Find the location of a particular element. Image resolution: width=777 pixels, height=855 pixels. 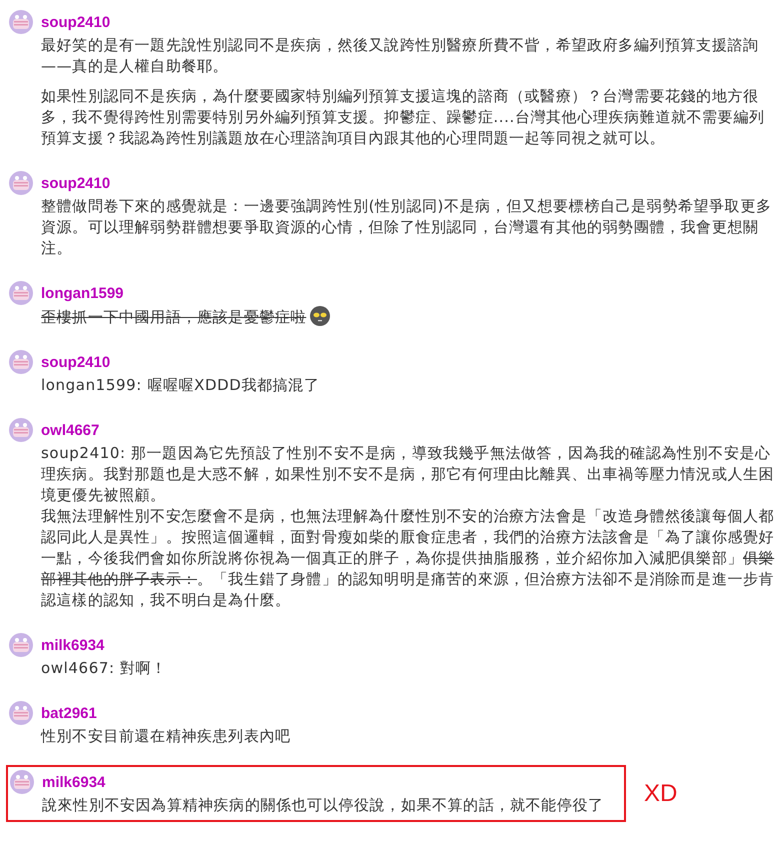

comment-text: 說來性別不安因為算精神疾病的關係也可以停役說，如果不算的話，就不能停役了 is located at coordinates (323, 805).